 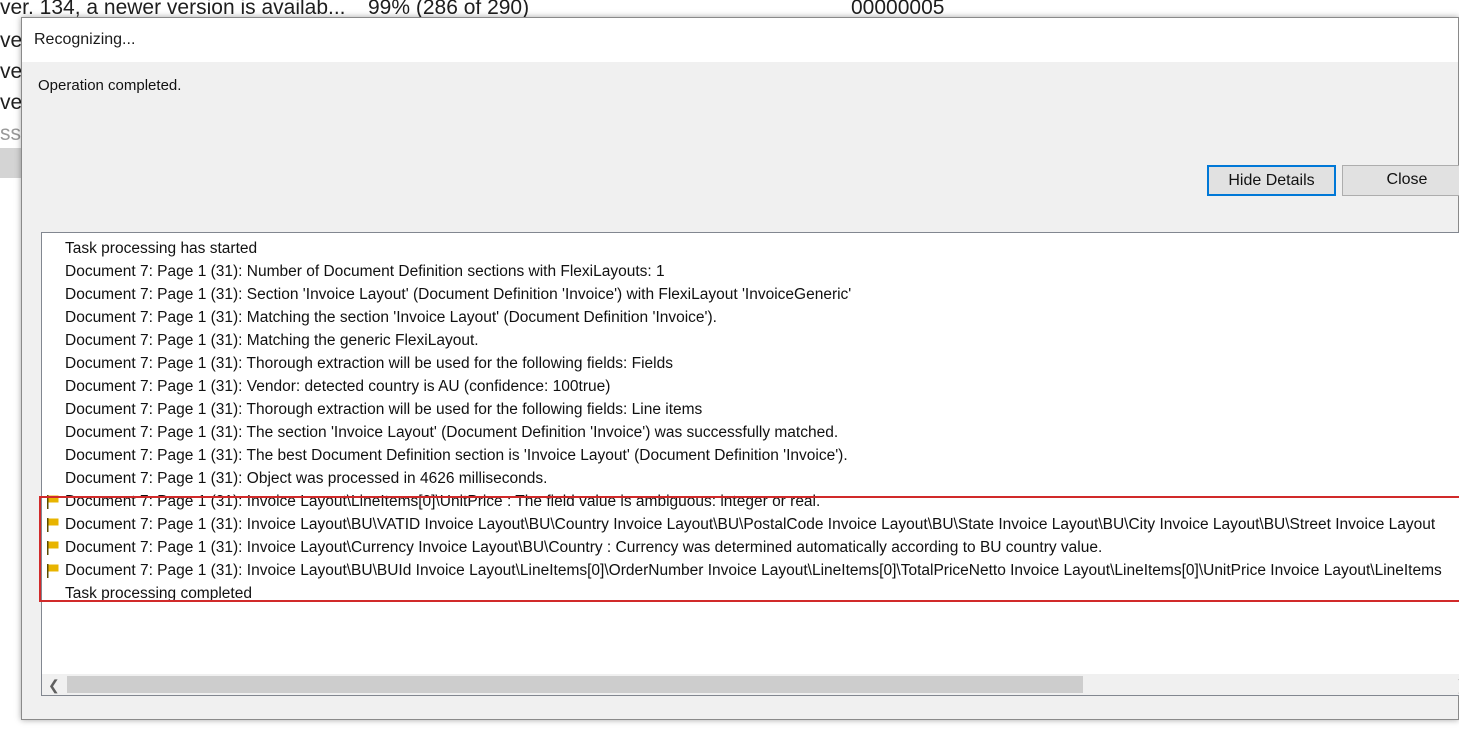 I want to click on hide-details-button: Hide Details, so click(x=1271, y=180).